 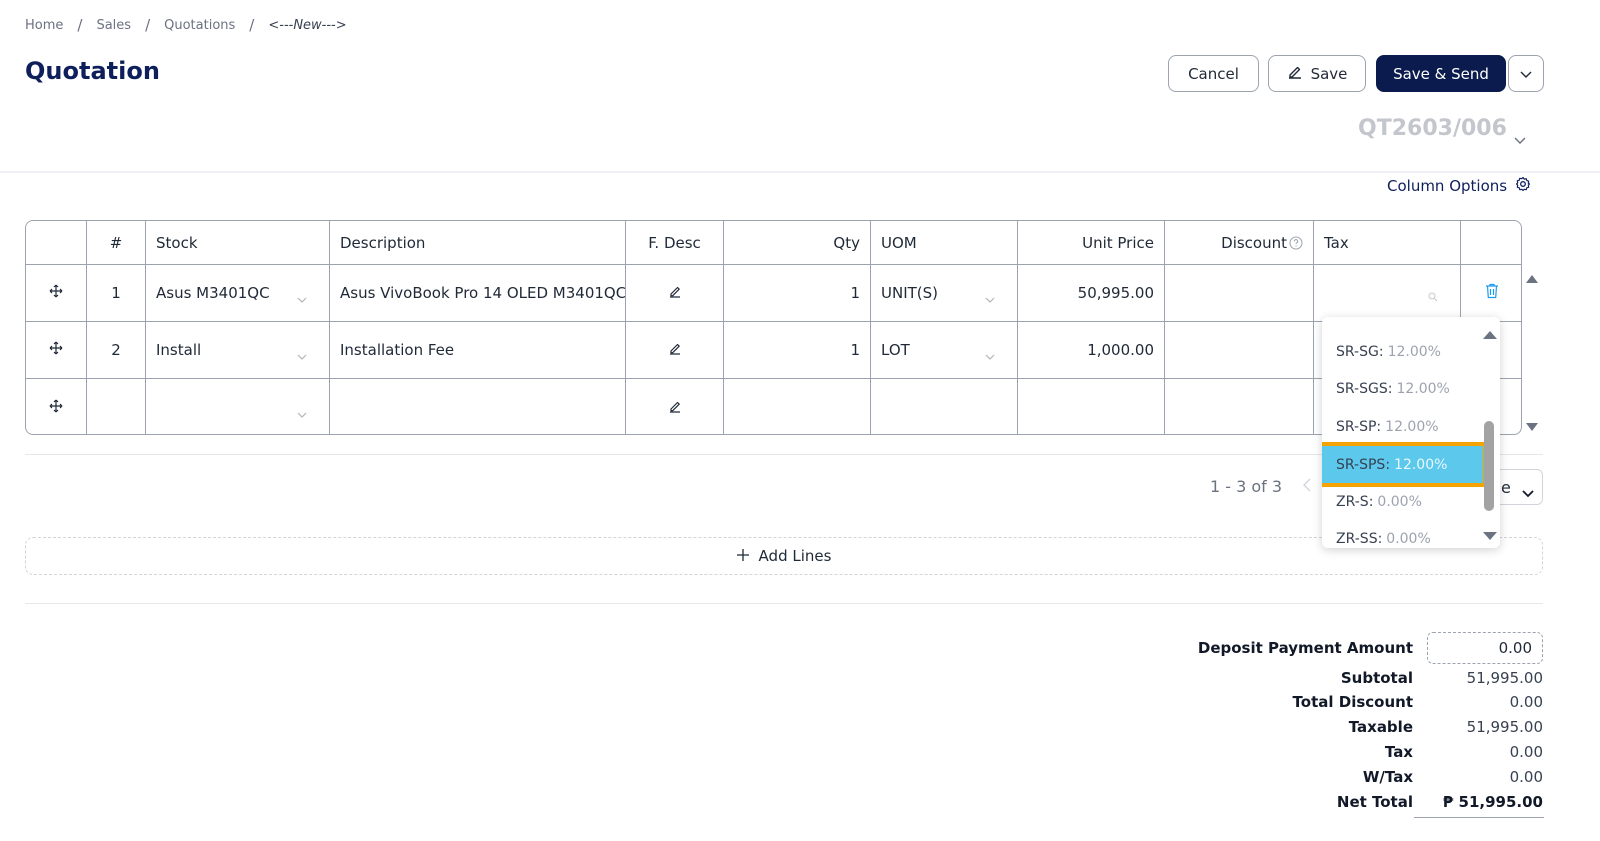 What do you see at coordinates (1352, 702) in the screenshot?
I see `total-discount-label: Total Discount` at bounding box center [1352, 702].